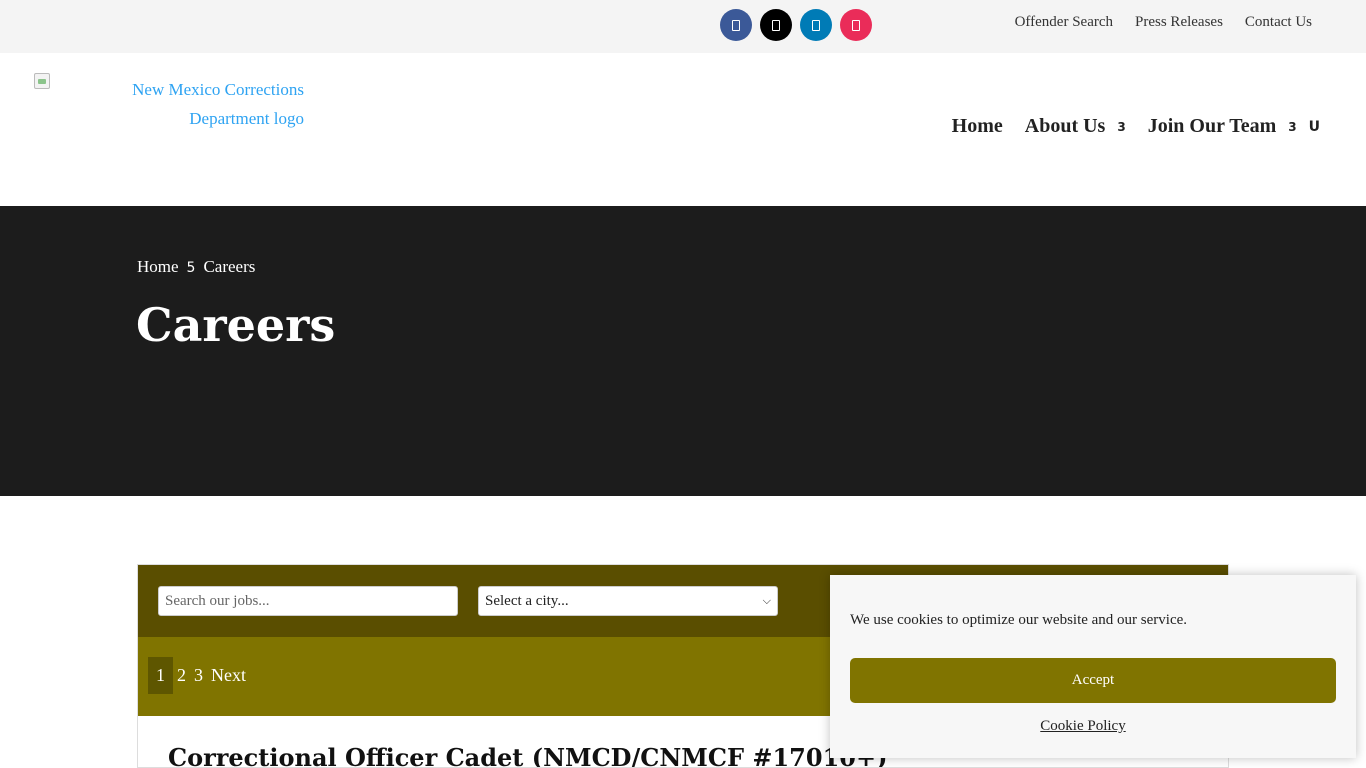 This screenshot has height=768, width=1366. I want to click on press-releases-link: Press Releases, so click(1179, 22).